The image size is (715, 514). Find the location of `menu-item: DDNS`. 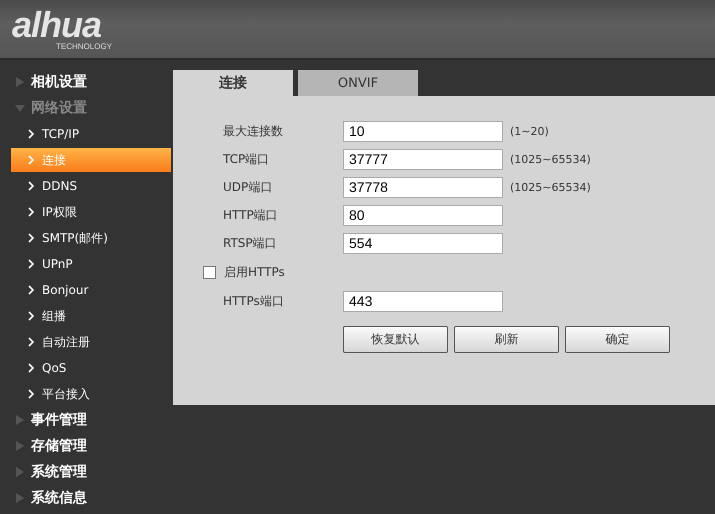

menu-item: DDNS is located at coordinates (85, 186).